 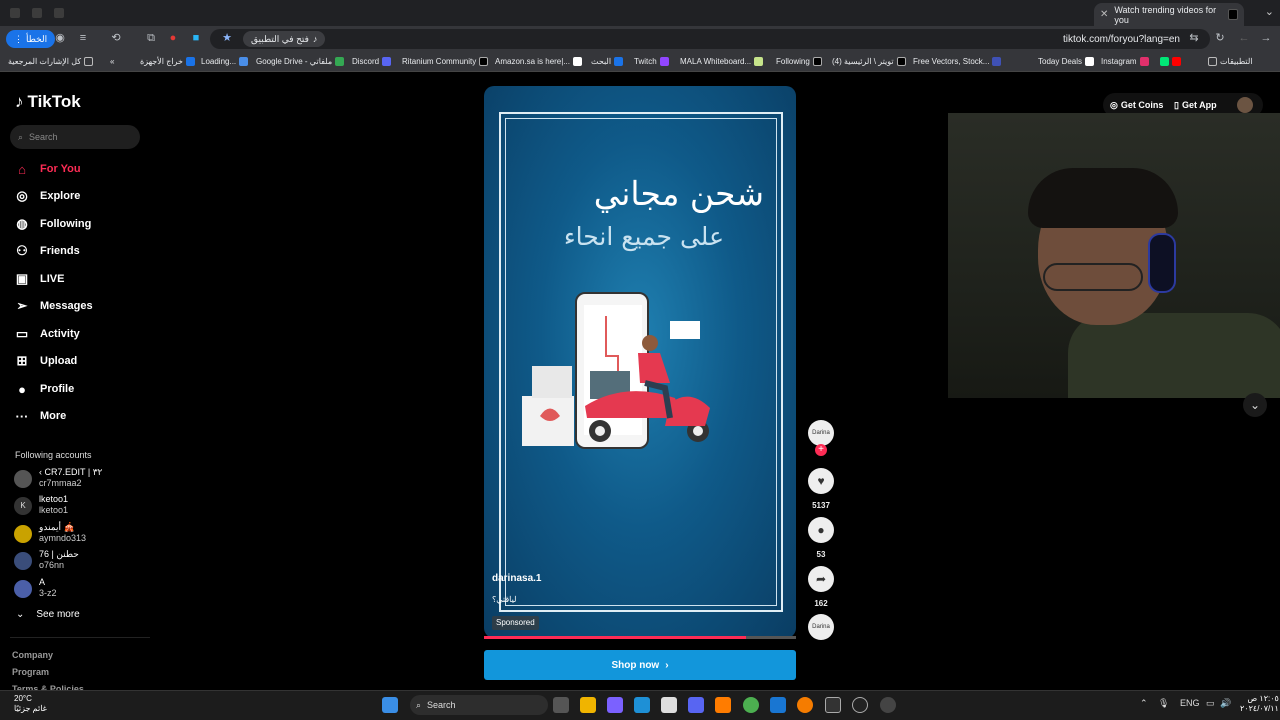 I want to click on bookmark-item: (4) تويتر \ الرئيسية, so click(x=869, y=61).